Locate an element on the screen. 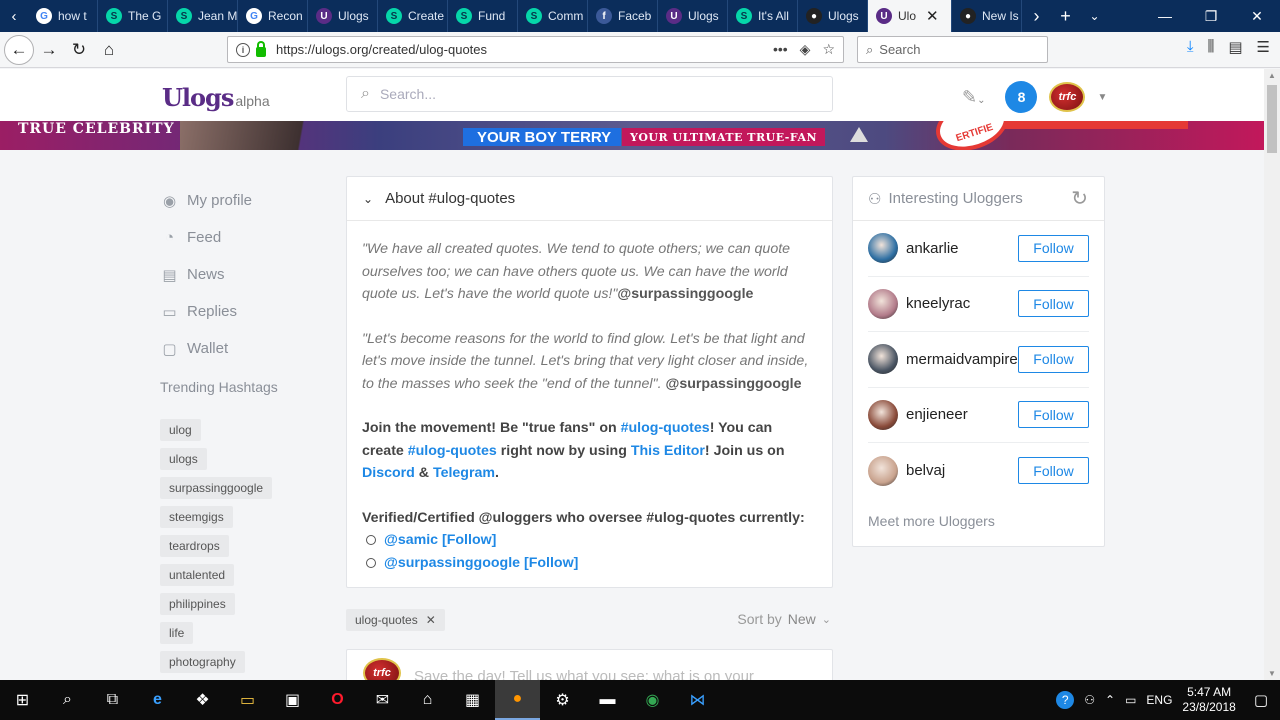  browser-tab: f Faceb is located at coordinates (623, 16).